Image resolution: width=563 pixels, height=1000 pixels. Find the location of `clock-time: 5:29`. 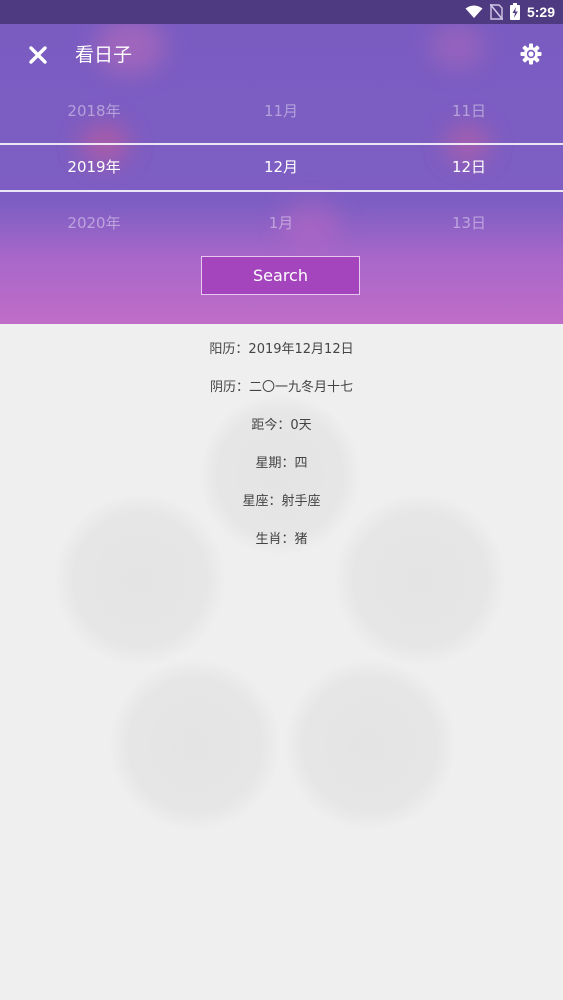

clock-time: 5:29 is located at coordinates (540, 11).